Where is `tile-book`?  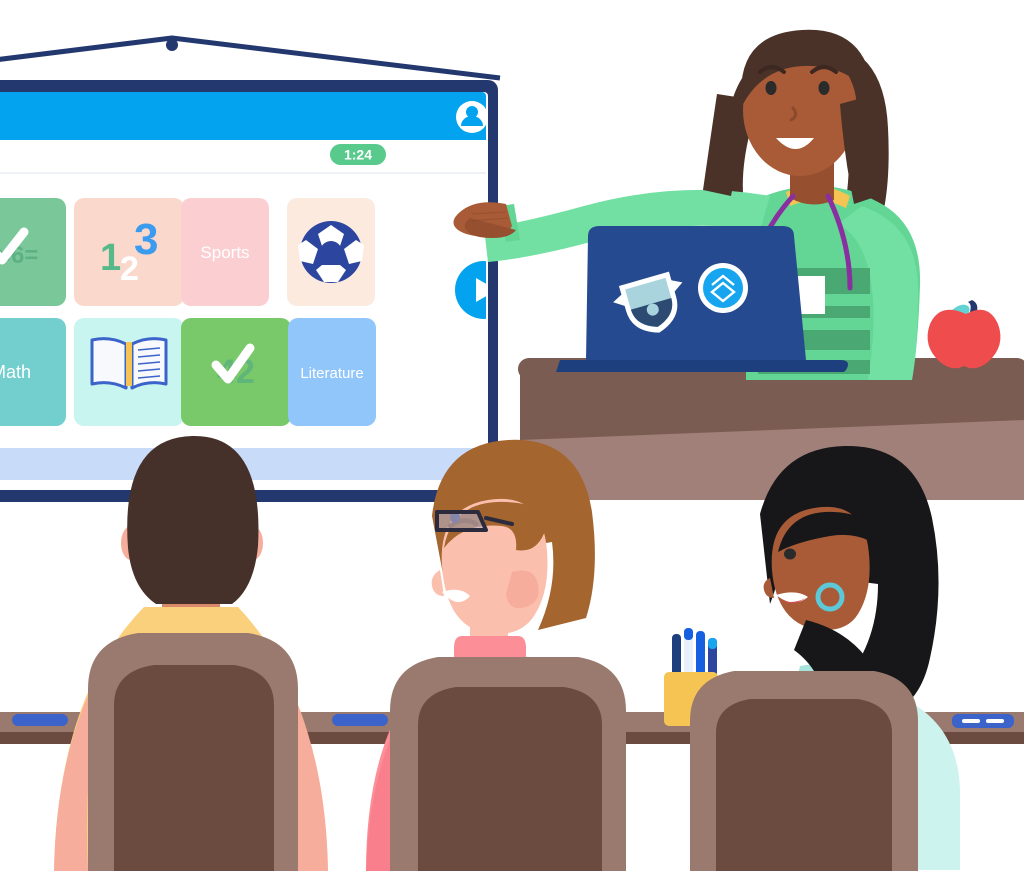 tile-book is located at coordinates (129, 372).